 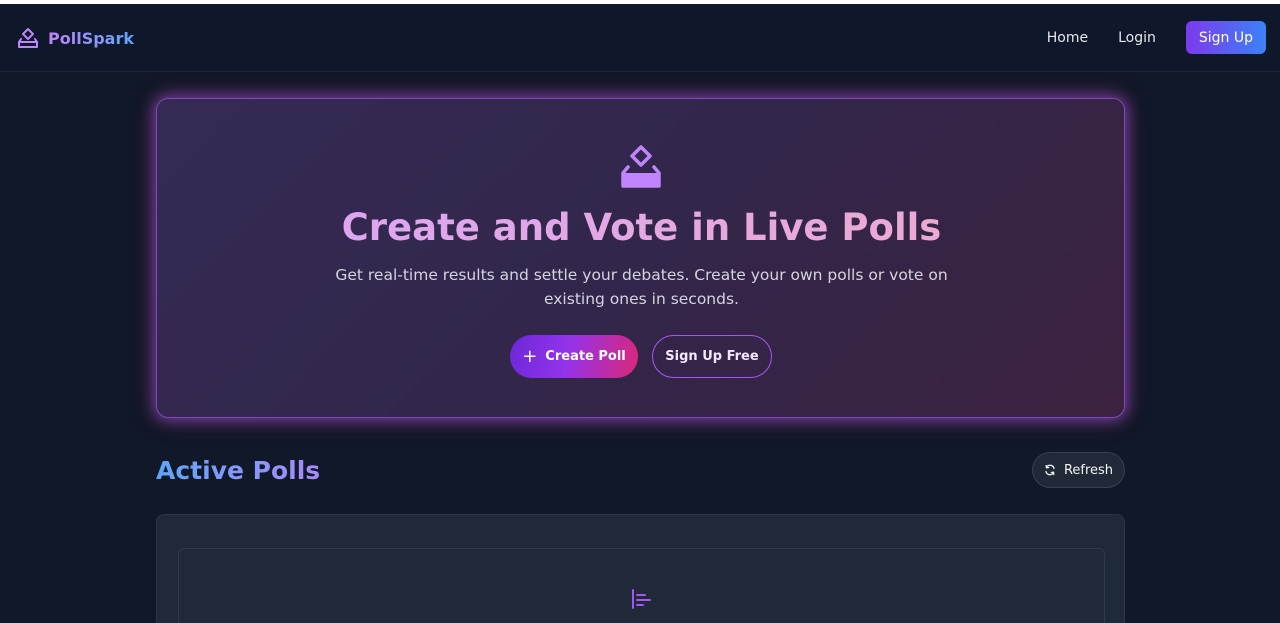 What do you see at coordinates (641, 356) in the screenshot?
I see `hero-actions: + Create Poll Sign Up Free` at bounding box center [641, 356].